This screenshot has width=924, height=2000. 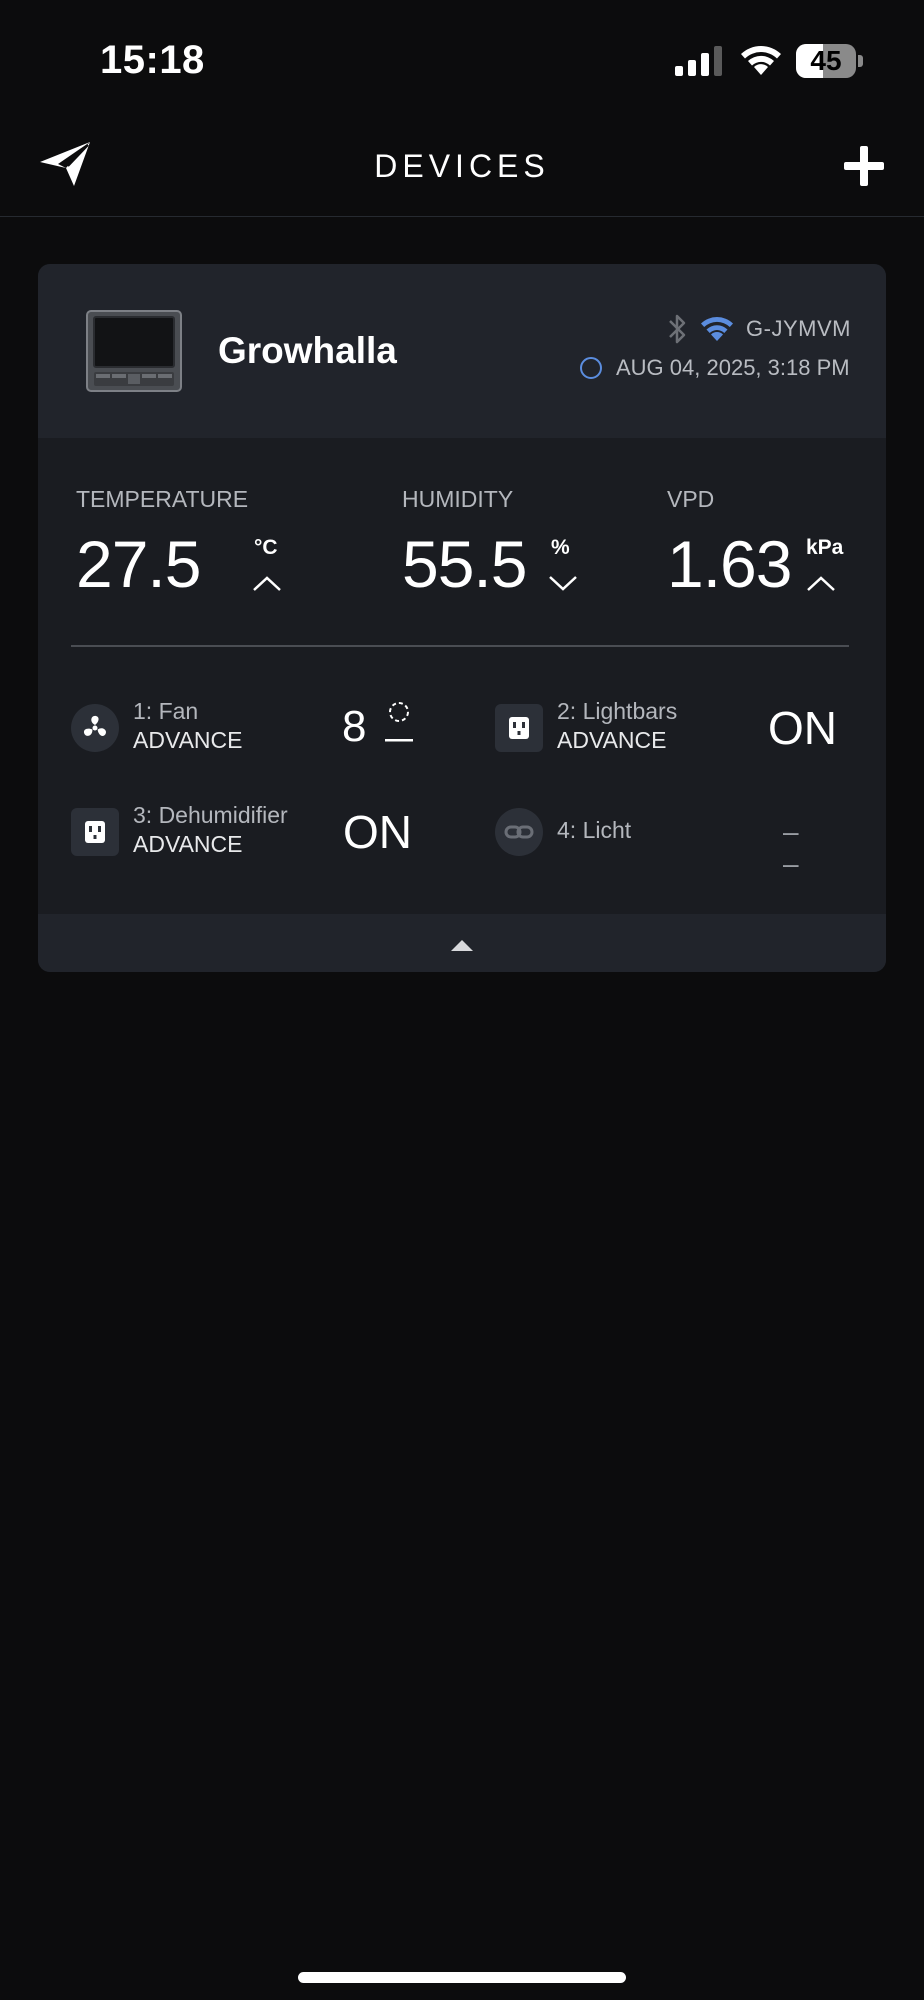 What do you see at coordinates (563, 583) in the screenshot?
I see `trend-down-icon` at bounding box center [563, 583].